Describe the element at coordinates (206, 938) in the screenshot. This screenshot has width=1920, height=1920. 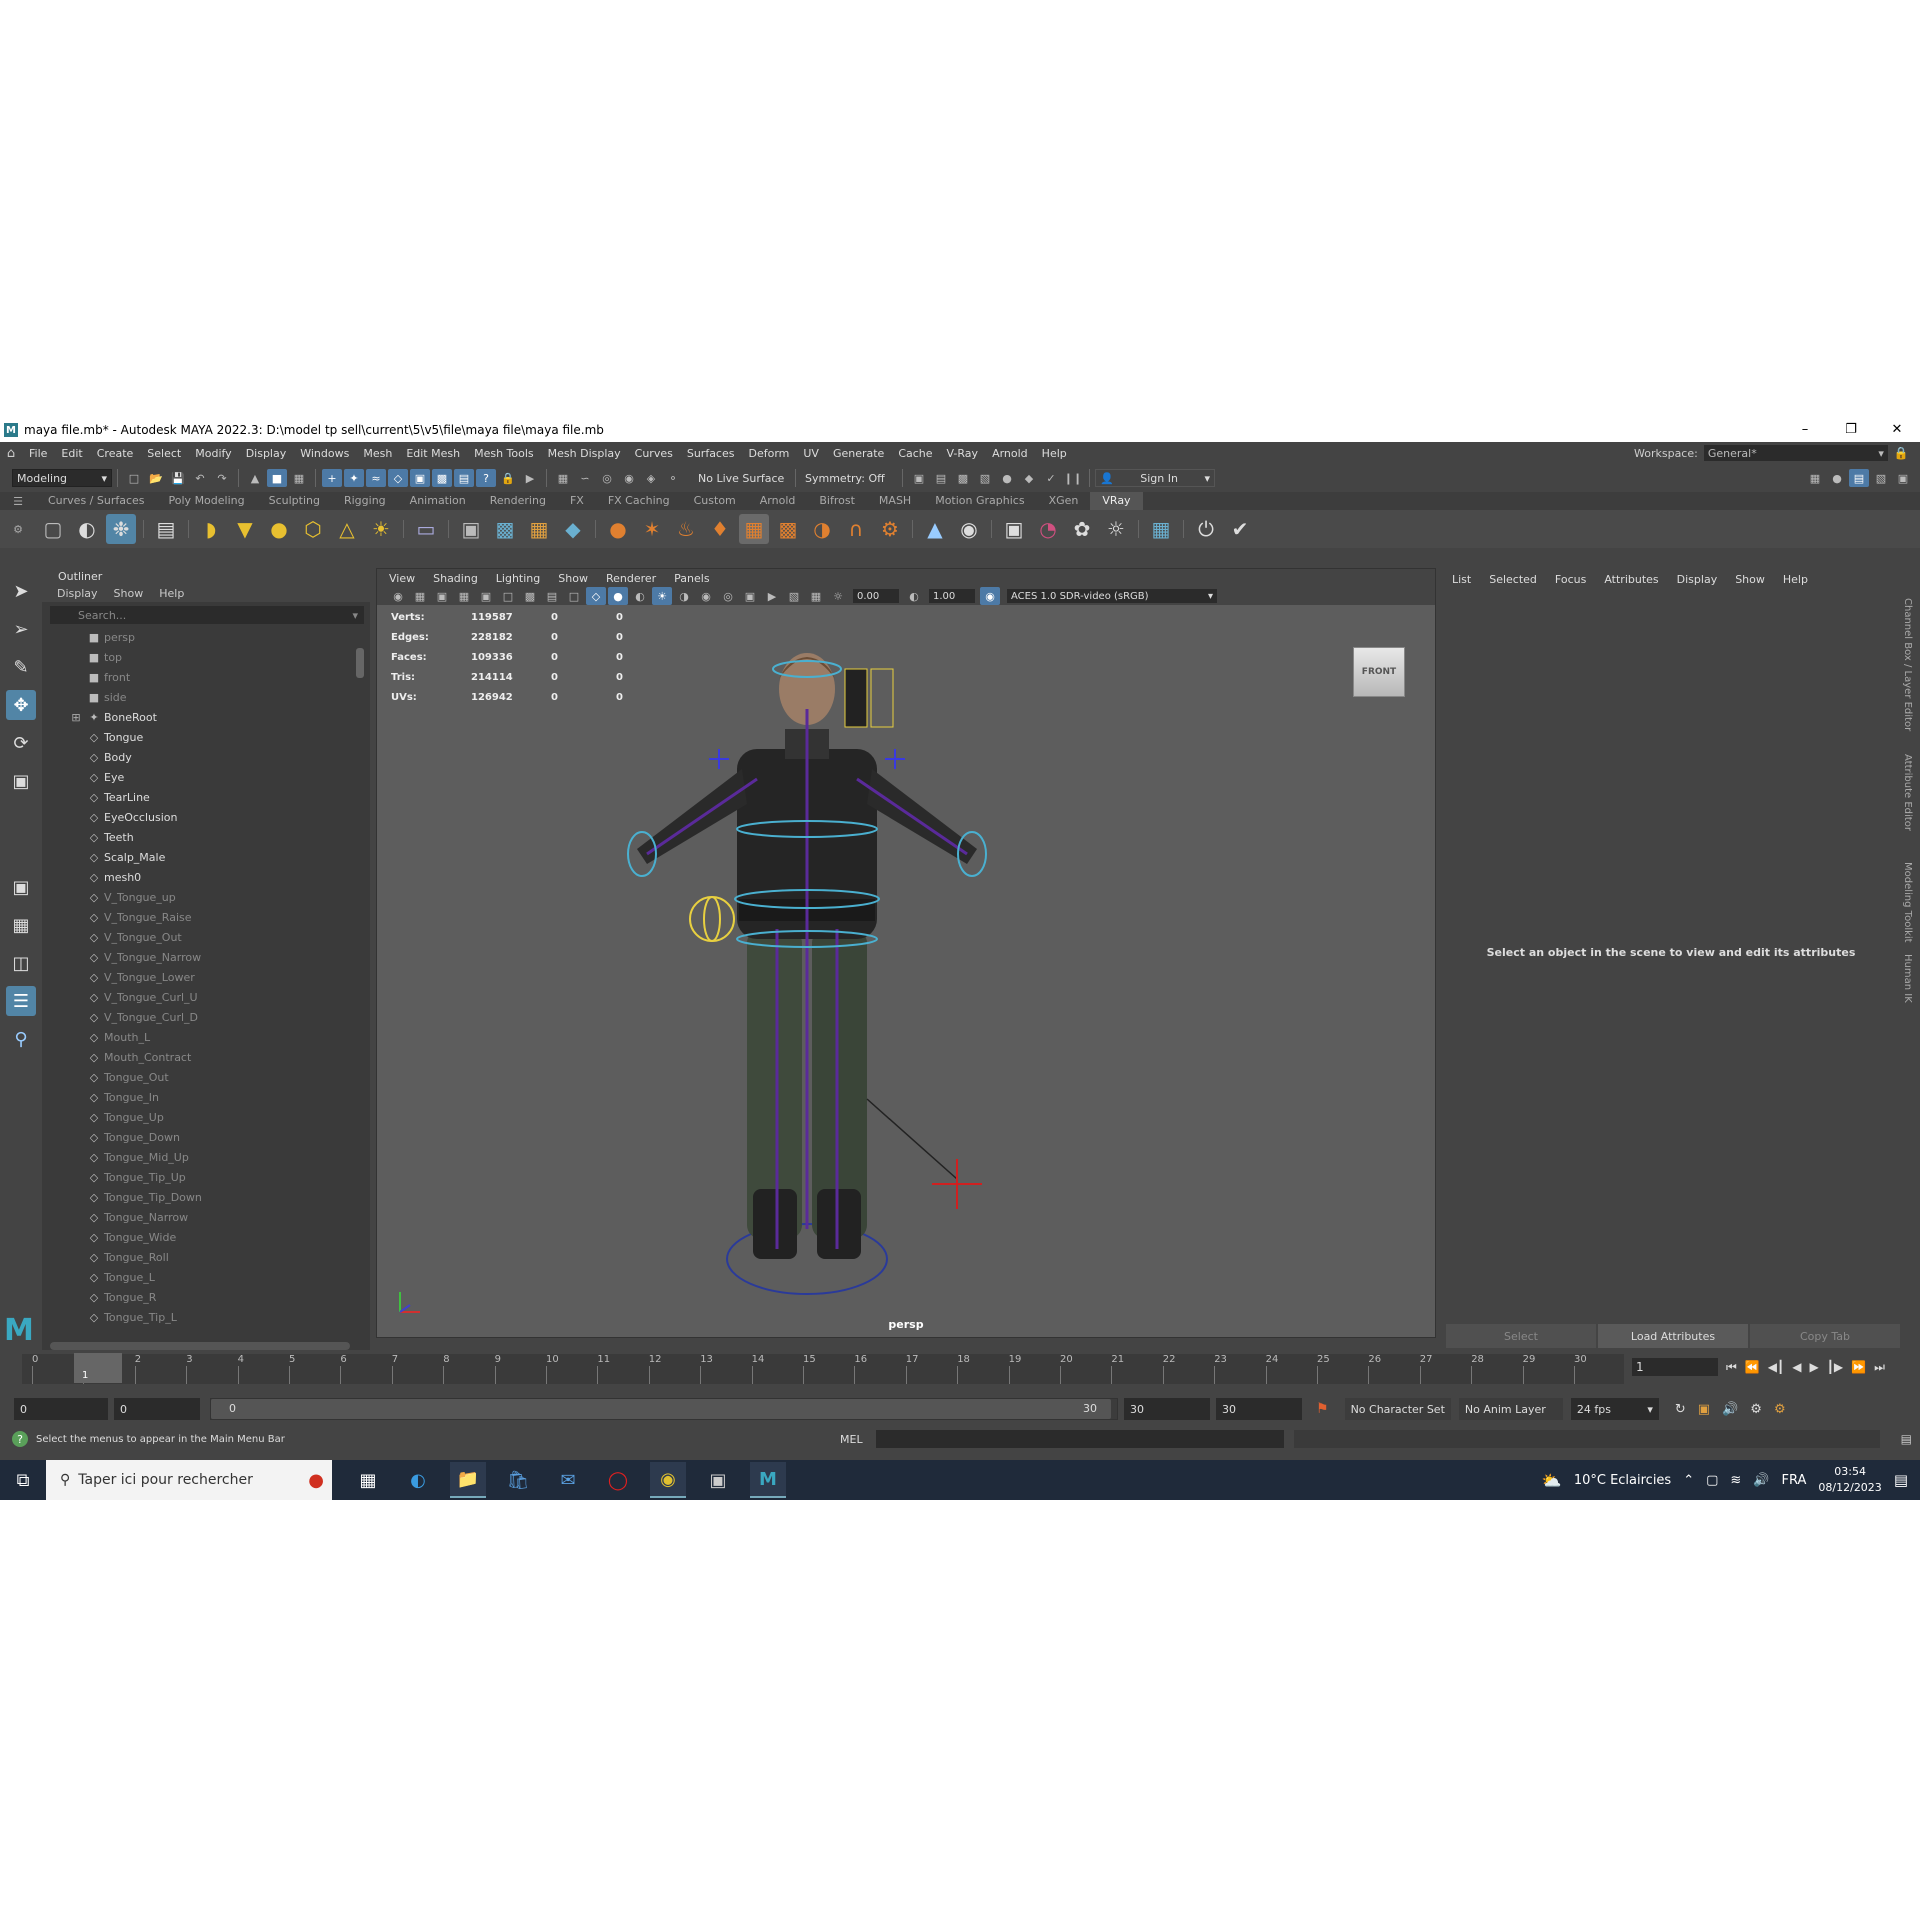
I see `outliner-item: ◇ V_Tongue_Out` at that location.